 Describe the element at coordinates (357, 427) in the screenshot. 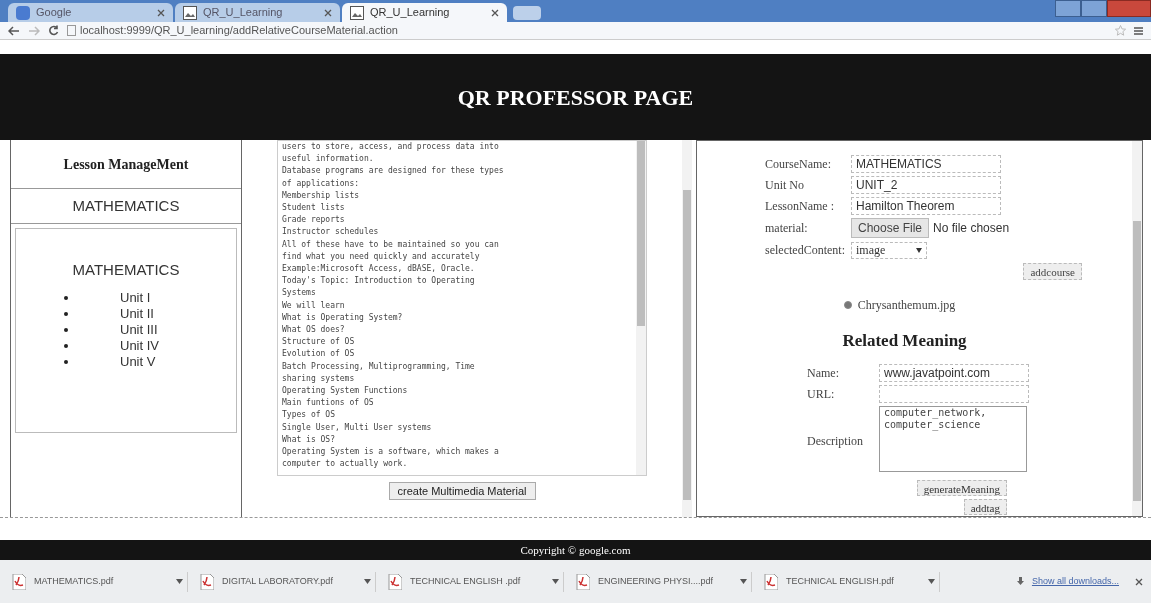

I see `text-line: Single User, Multi User systems` at that location.